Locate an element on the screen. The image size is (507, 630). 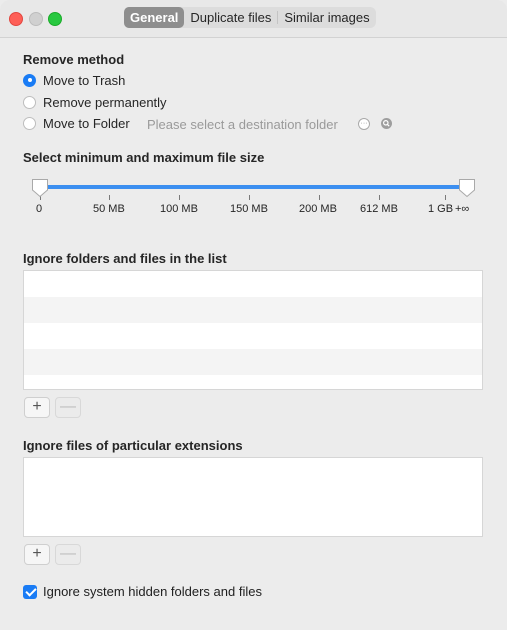
title-bar: General Duplicate files Similar images is located at coordinates (253, 19).